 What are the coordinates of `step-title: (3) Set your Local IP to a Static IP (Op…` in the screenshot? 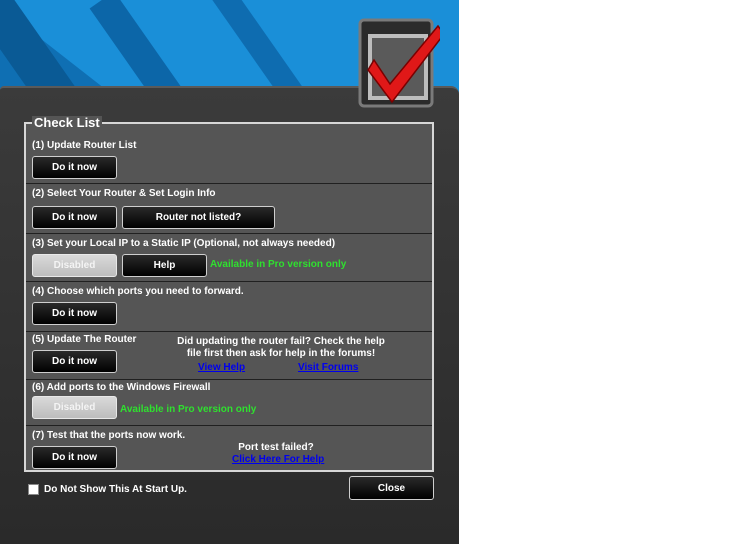 It's located at (184, 243).